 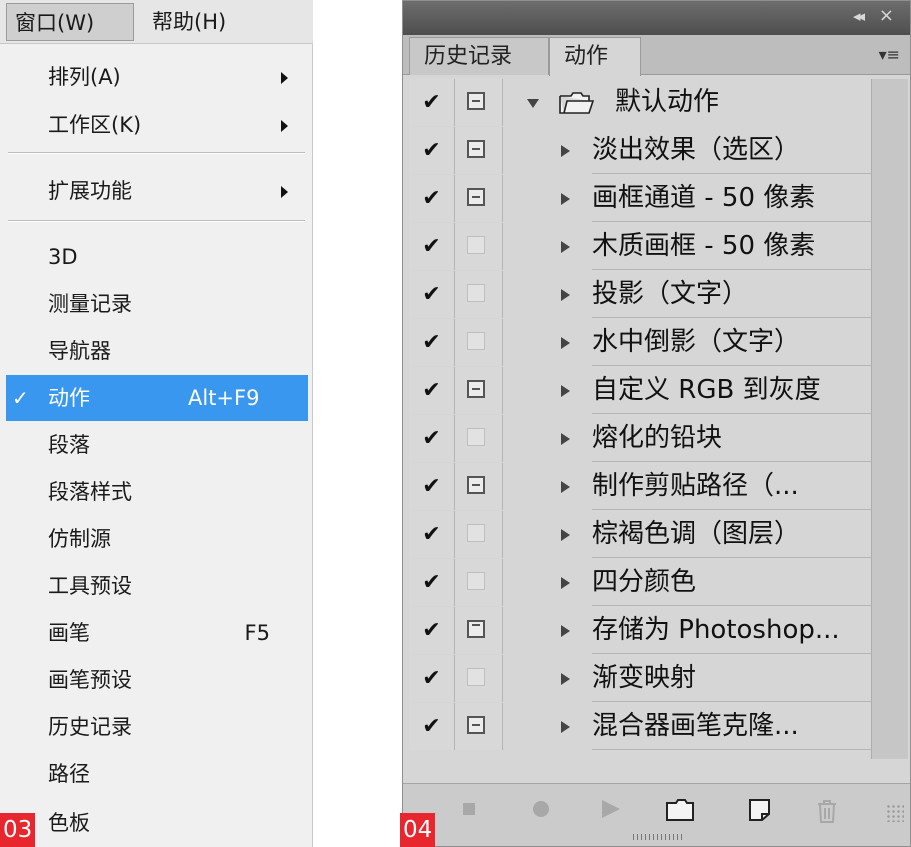 I want to click on action-row: ✔ 熔化的铅块, so click(x=640, y=439).